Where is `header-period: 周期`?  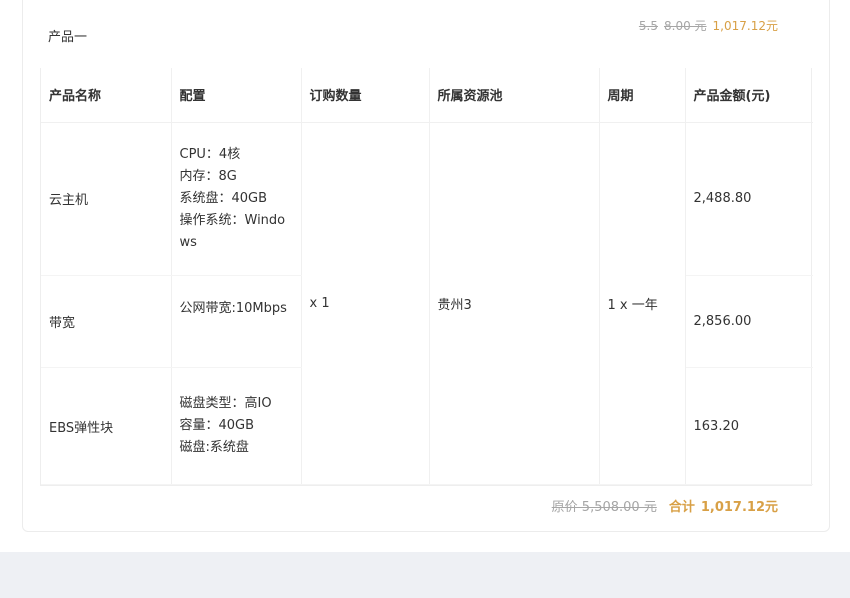 header-period: 周期 is located at coordinates (642, 95).